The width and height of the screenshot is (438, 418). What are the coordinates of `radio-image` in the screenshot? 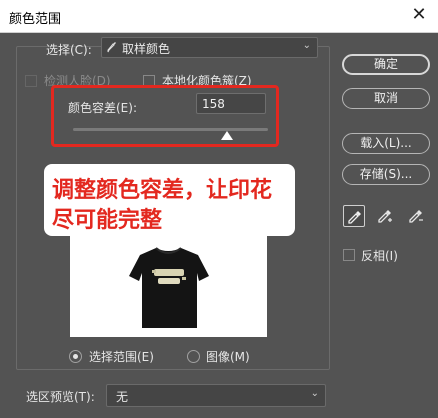 It's located at (193, 356).